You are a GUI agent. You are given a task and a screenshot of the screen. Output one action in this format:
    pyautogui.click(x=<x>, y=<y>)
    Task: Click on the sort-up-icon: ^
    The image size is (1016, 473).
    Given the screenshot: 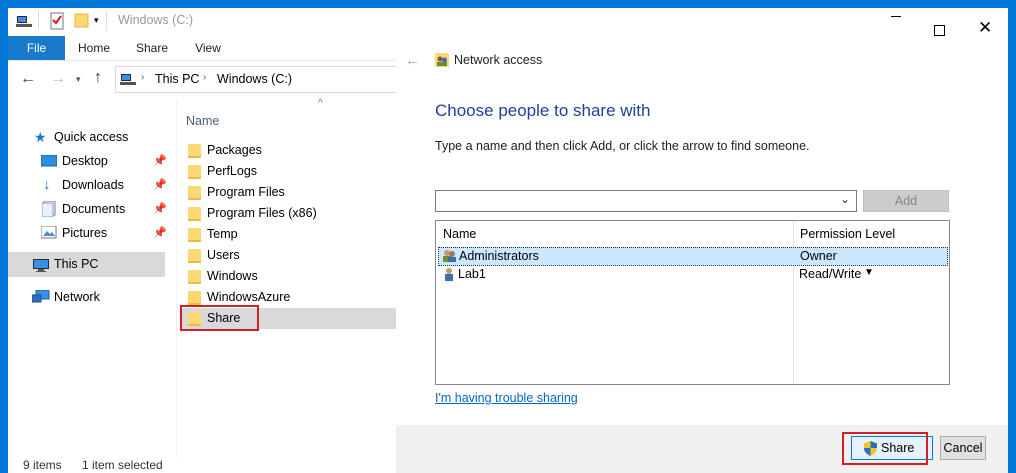 What is the action you would take?
    pyautogui.click(x=320, y=103)
    